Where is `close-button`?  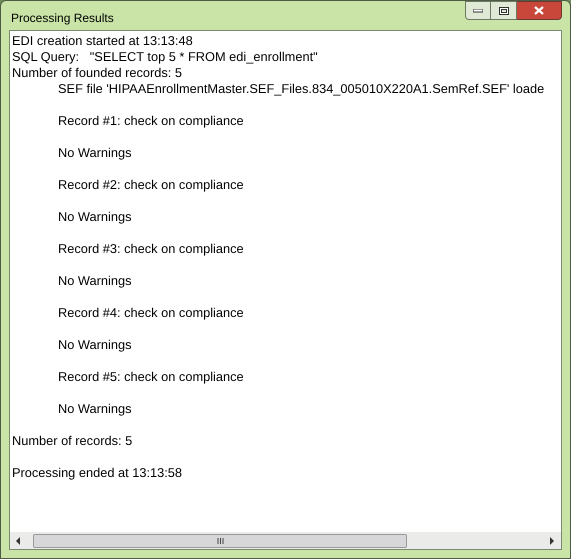 close-button is located at coordinates (539, 10).